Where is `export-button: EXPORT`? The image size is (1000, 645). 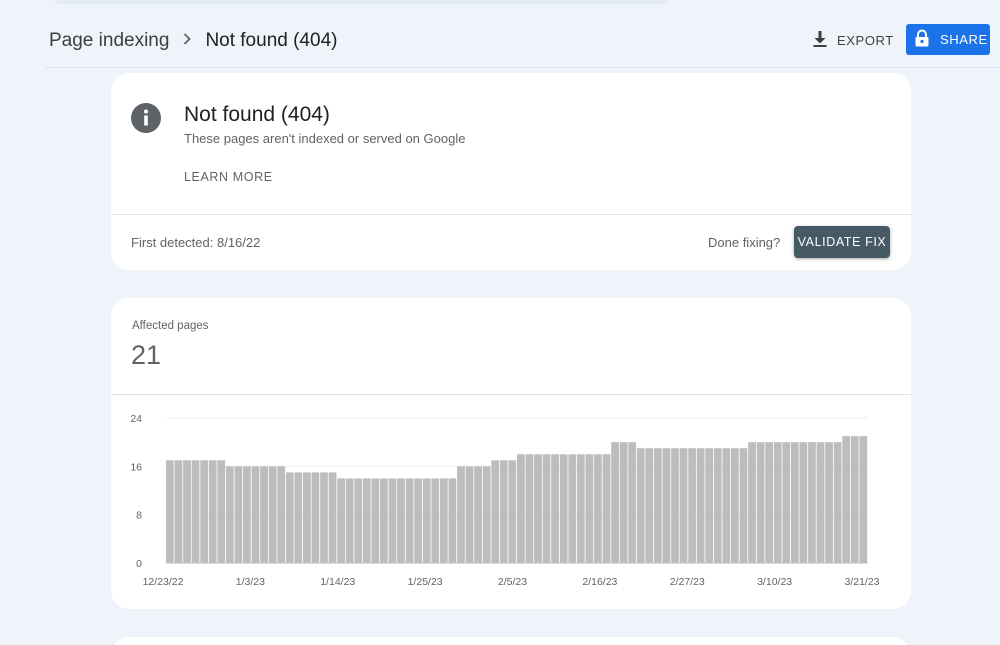
export-button: EXPORT is located at coordinates (853, 40).